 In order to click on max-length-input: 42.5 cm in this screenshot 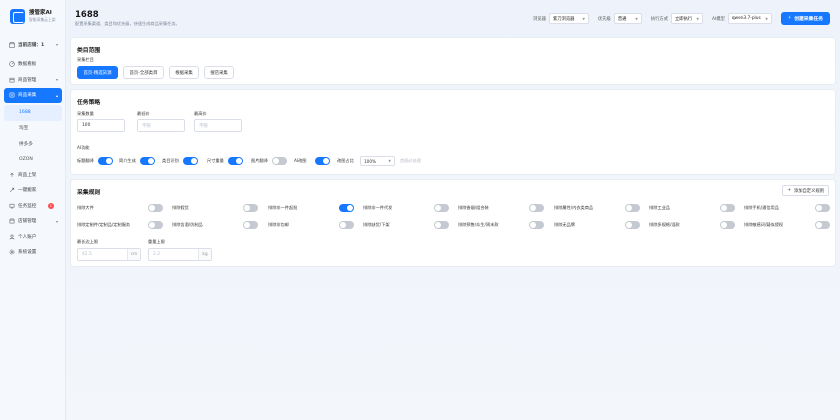, I will do `click(109, 254)`.